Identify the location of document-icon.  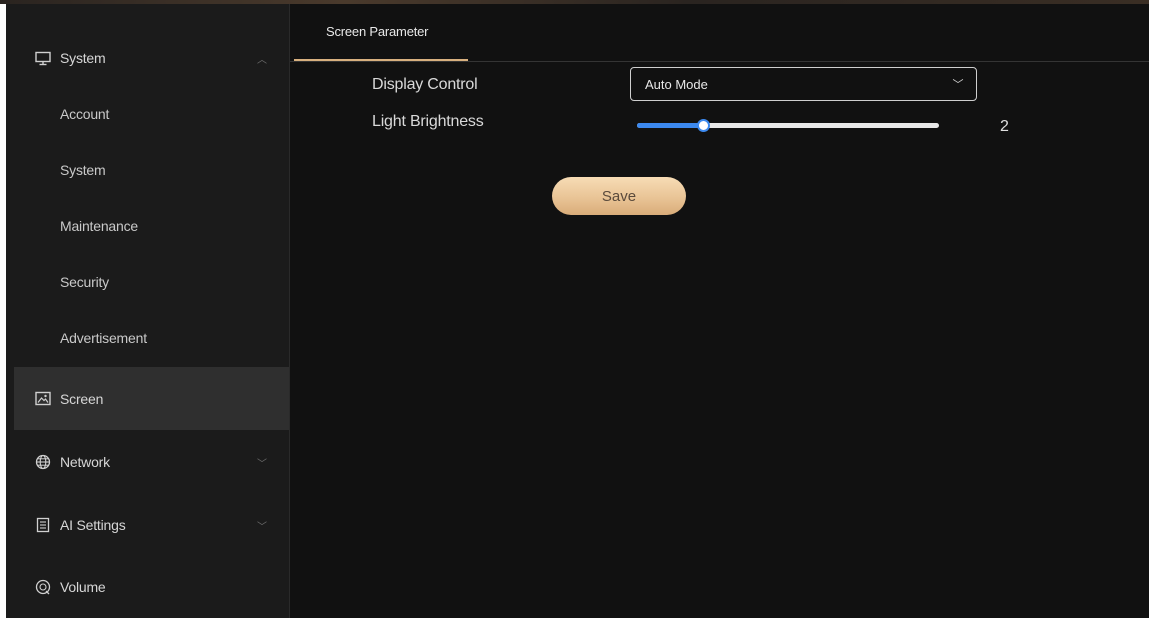
(43, 525).